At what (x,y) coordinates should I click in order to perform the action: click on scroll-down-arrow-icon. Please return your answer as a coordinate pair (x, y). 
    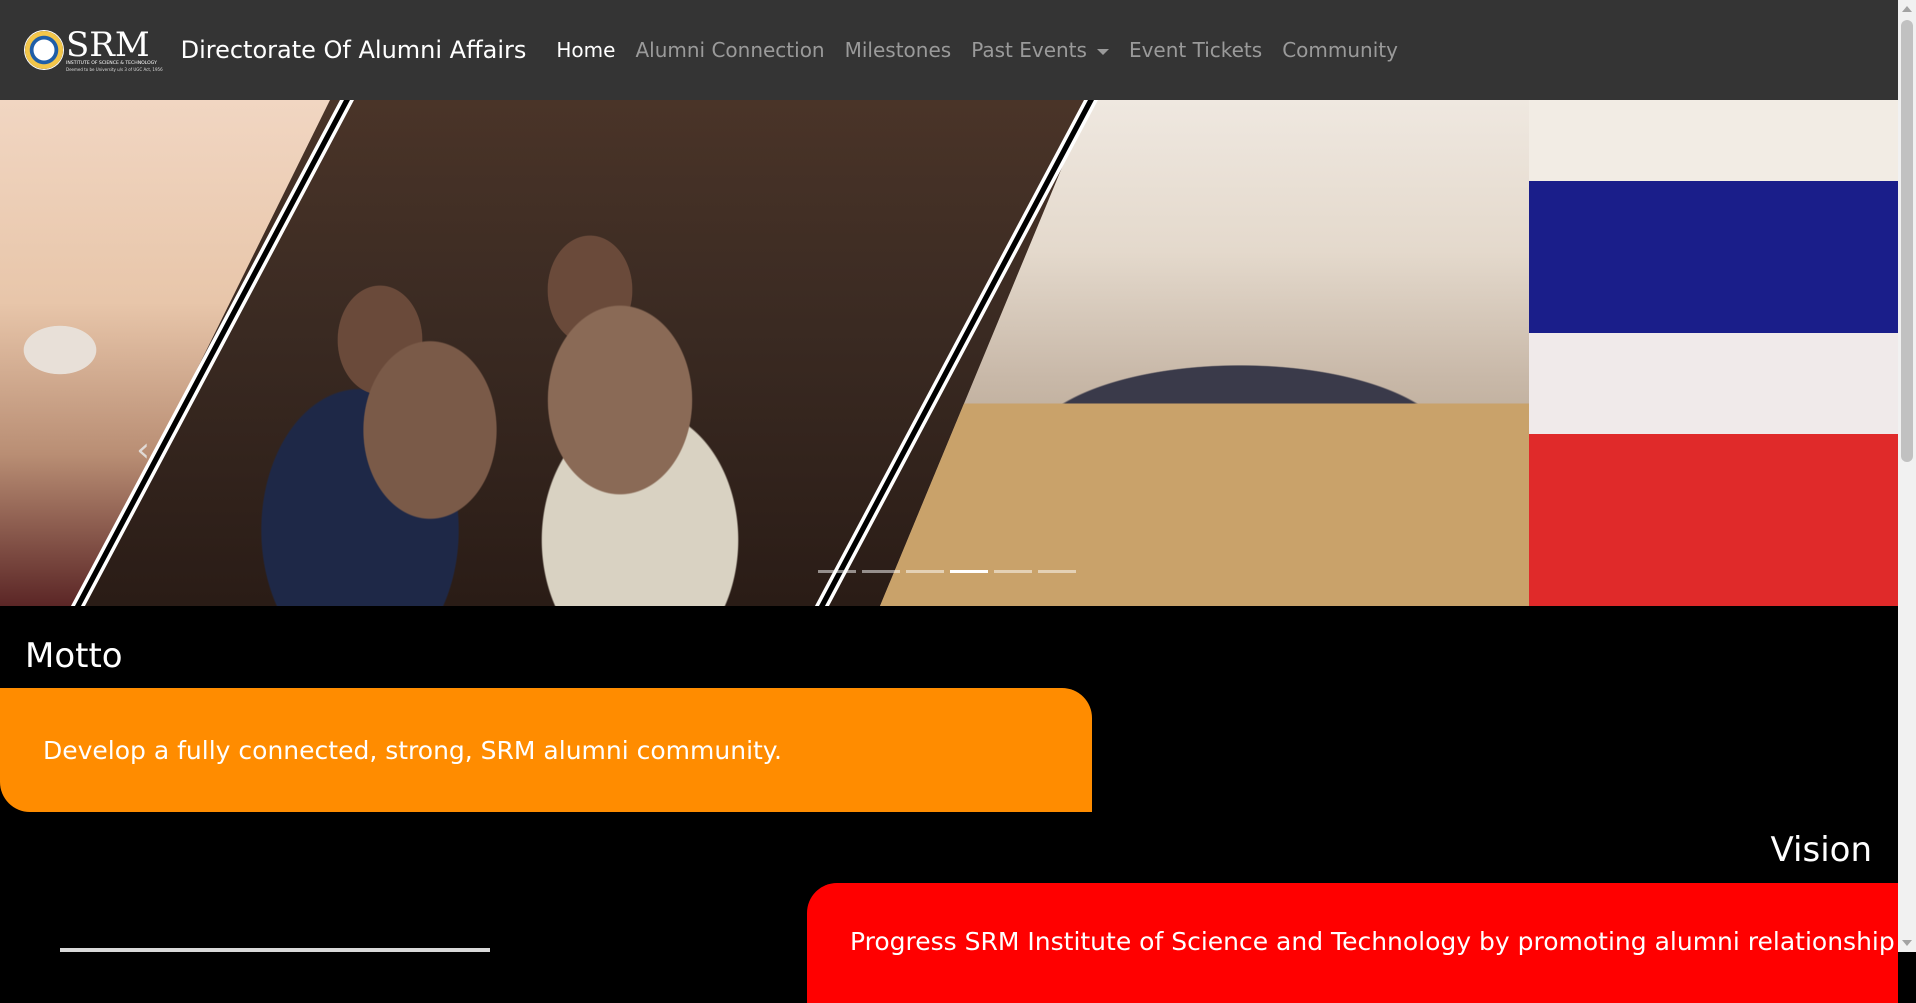
    Looking at the image, I should click on (1907, 943).